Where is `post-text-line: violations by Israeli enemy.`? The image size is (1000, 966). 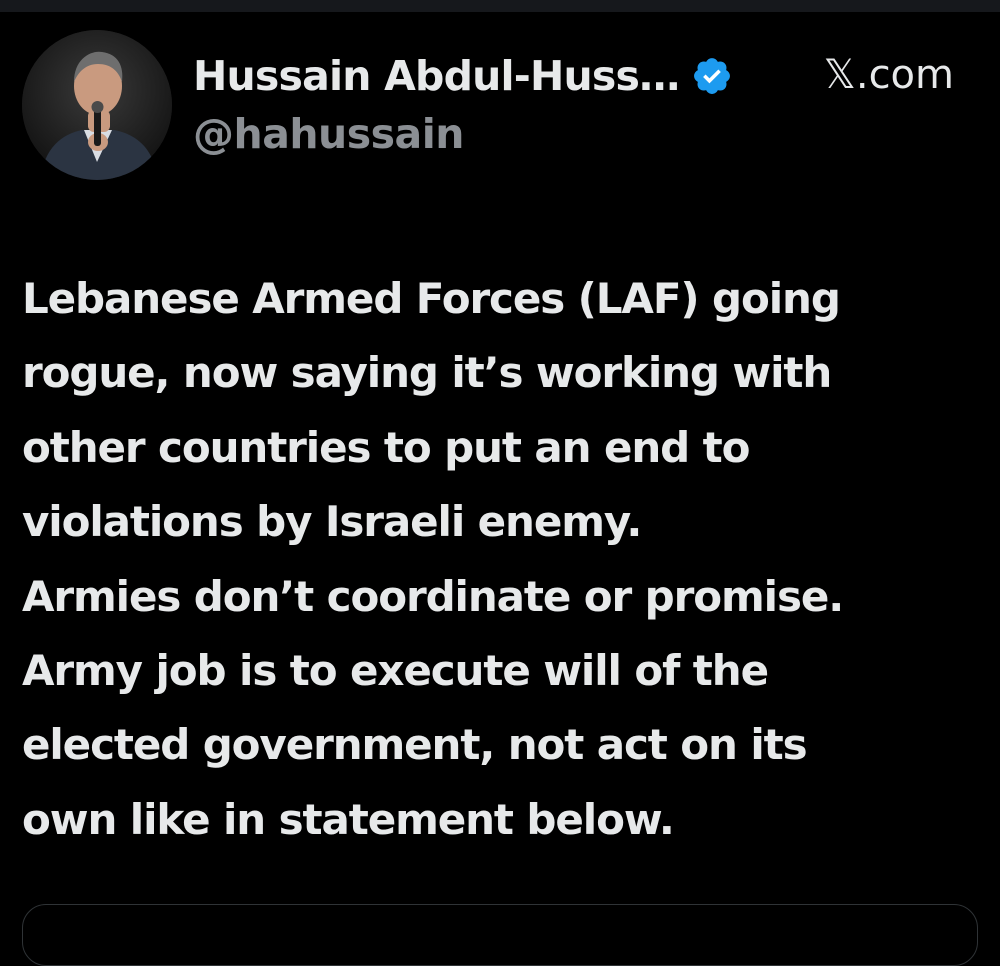 post-text-line: violations by Israeli enemy. is located at coordinates (332, 522).